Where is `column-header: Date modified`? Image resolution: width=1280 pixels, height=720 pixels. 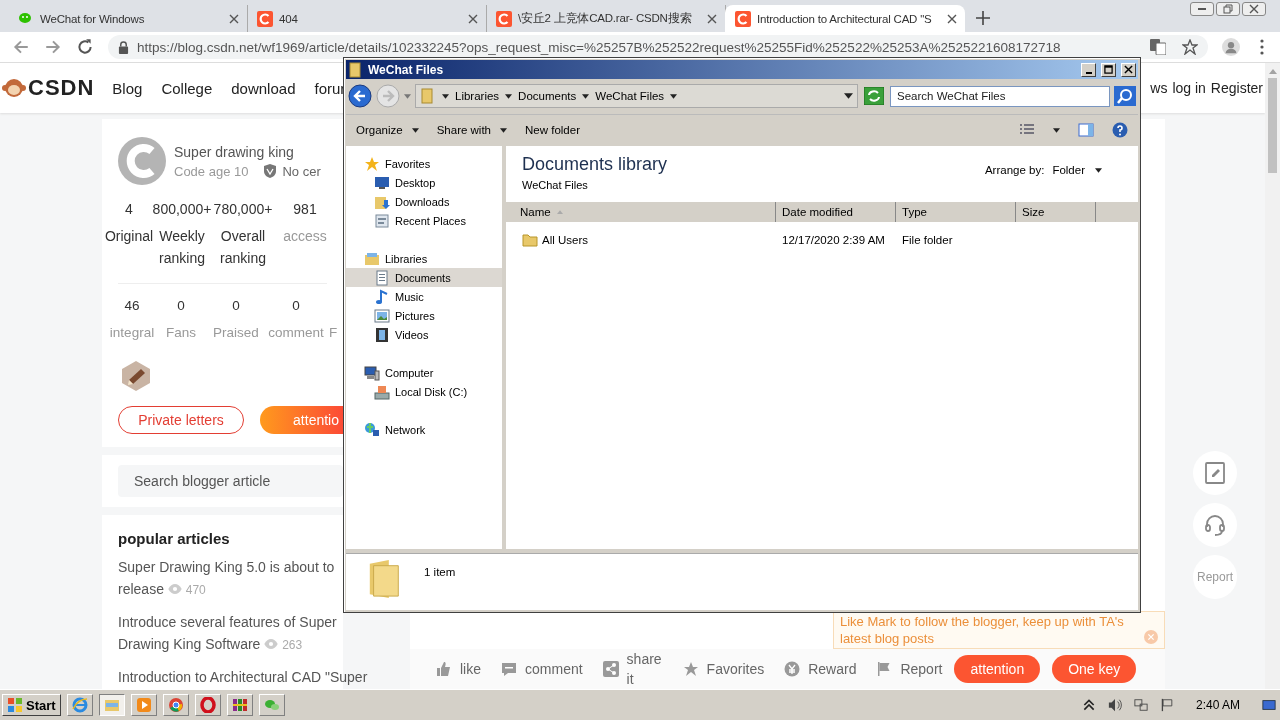
column-header: Date modified is located at coordinates (836, 212).